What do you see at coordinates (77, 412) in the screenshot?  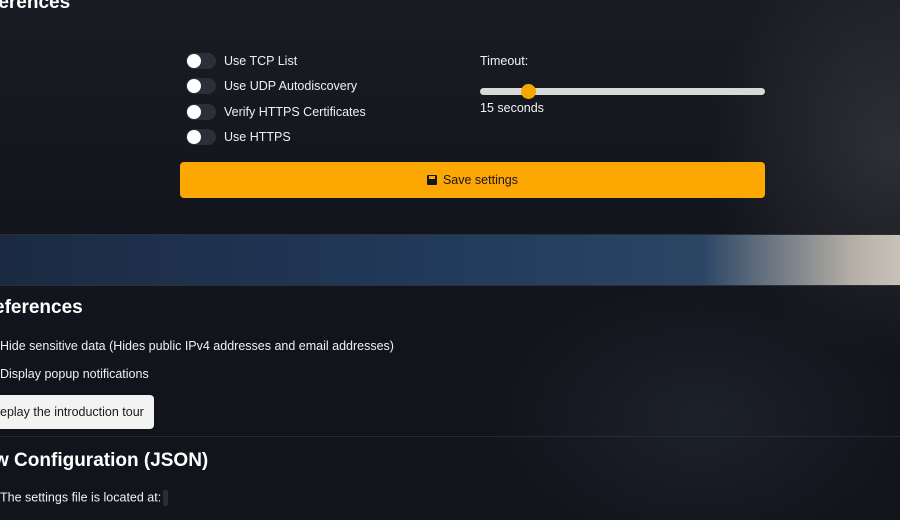 I see `replay-tour-button: eplay the introduction tour` at bounding box center [77, 412].